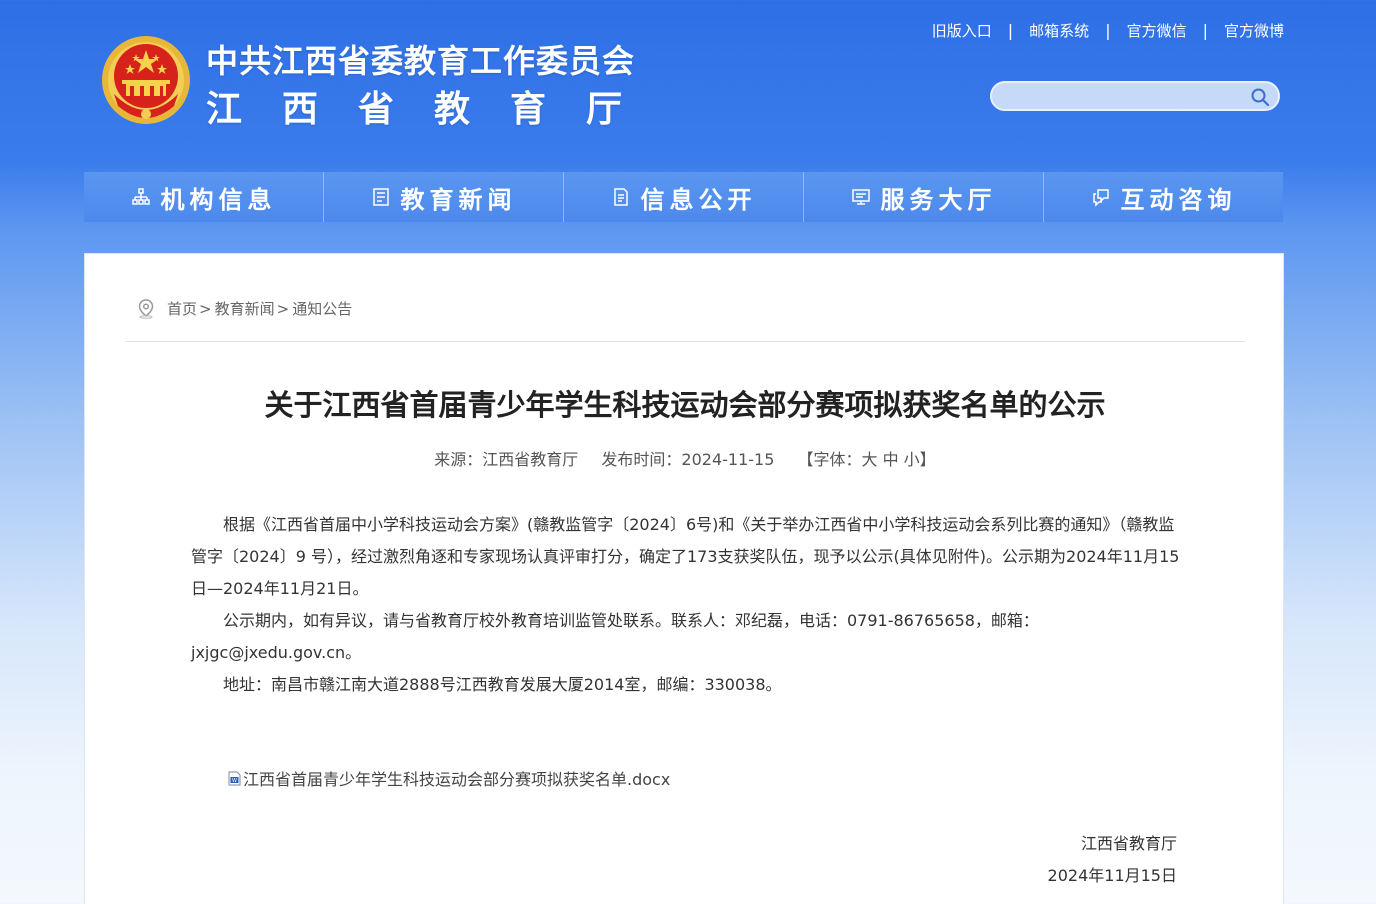 The image size is (1376, 904). I want to click on nav-item-info-disclosure: 信息公开, so click(684, 197).